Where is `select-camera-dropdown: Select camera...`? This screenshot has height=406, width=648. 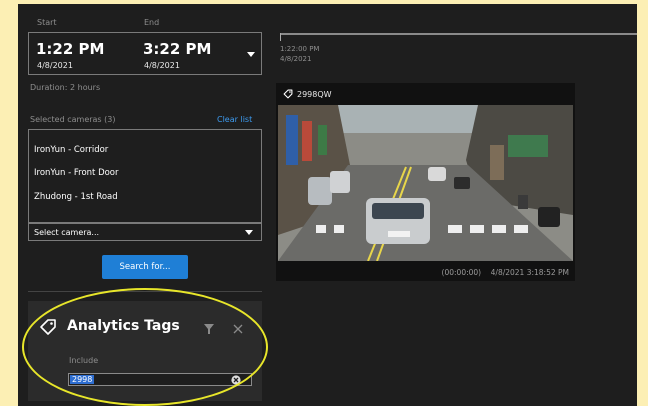
select-camera-dropdown: Select camera... is located at coordinates (145, 232).